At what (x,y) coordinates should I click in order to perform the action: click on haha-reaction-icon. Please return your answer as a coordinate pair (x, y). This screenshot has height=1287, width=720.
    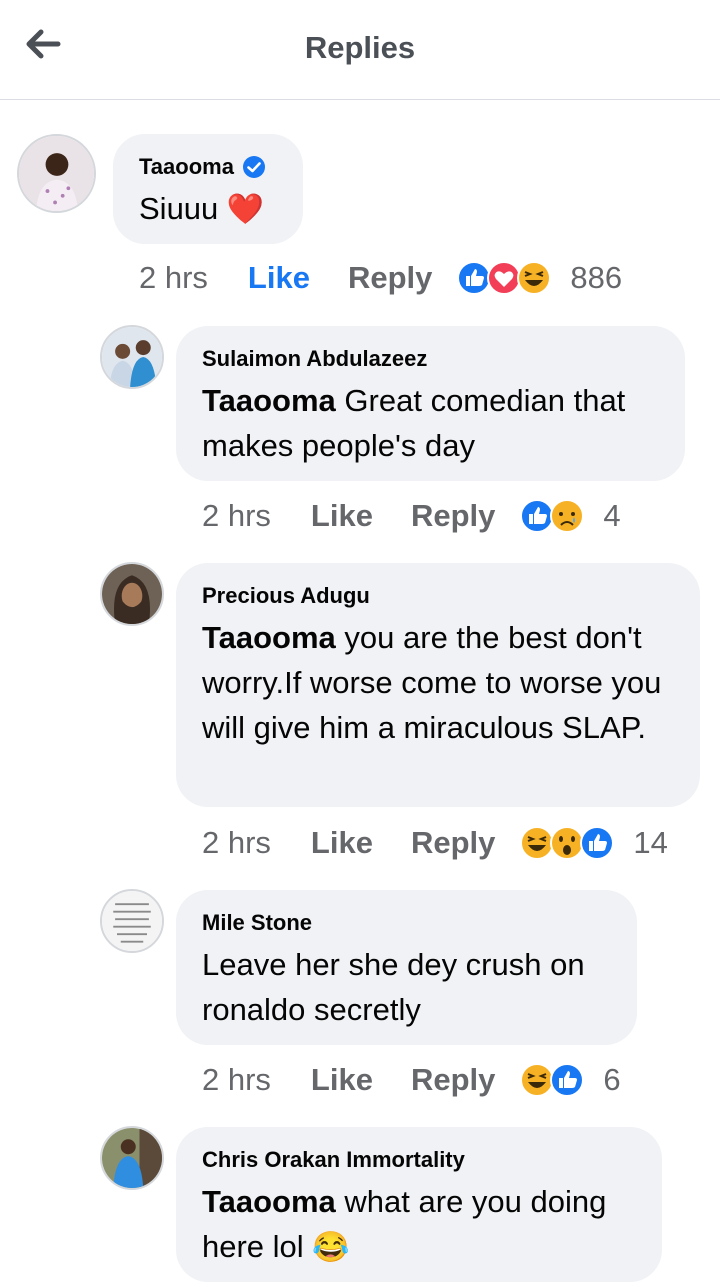
    Looking at the image, I should click on (534, 278).